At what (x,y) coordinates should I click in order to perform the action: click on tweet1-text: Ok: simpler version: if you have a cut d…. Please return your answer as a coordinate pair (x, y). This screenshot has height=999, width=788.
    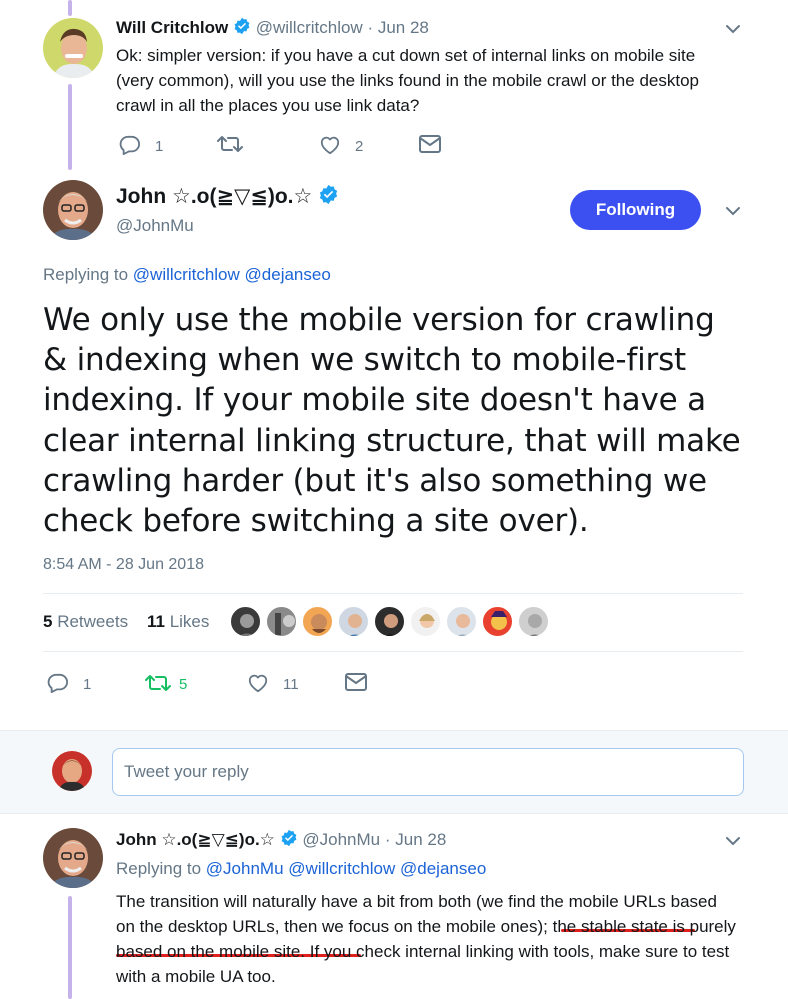
    Looking at the image, I should click on (407, 80).